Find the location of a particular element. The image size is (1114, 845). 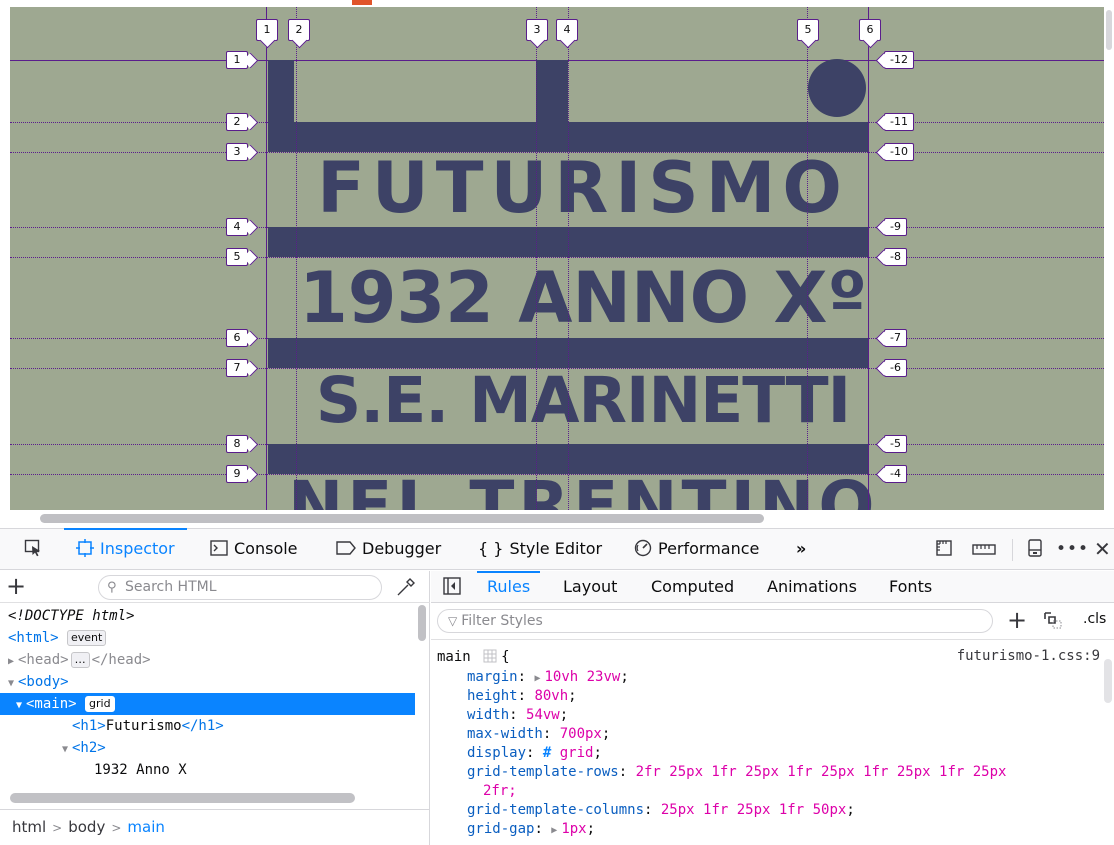

breadcrumb-main: main is located at coordinates (145, 827).